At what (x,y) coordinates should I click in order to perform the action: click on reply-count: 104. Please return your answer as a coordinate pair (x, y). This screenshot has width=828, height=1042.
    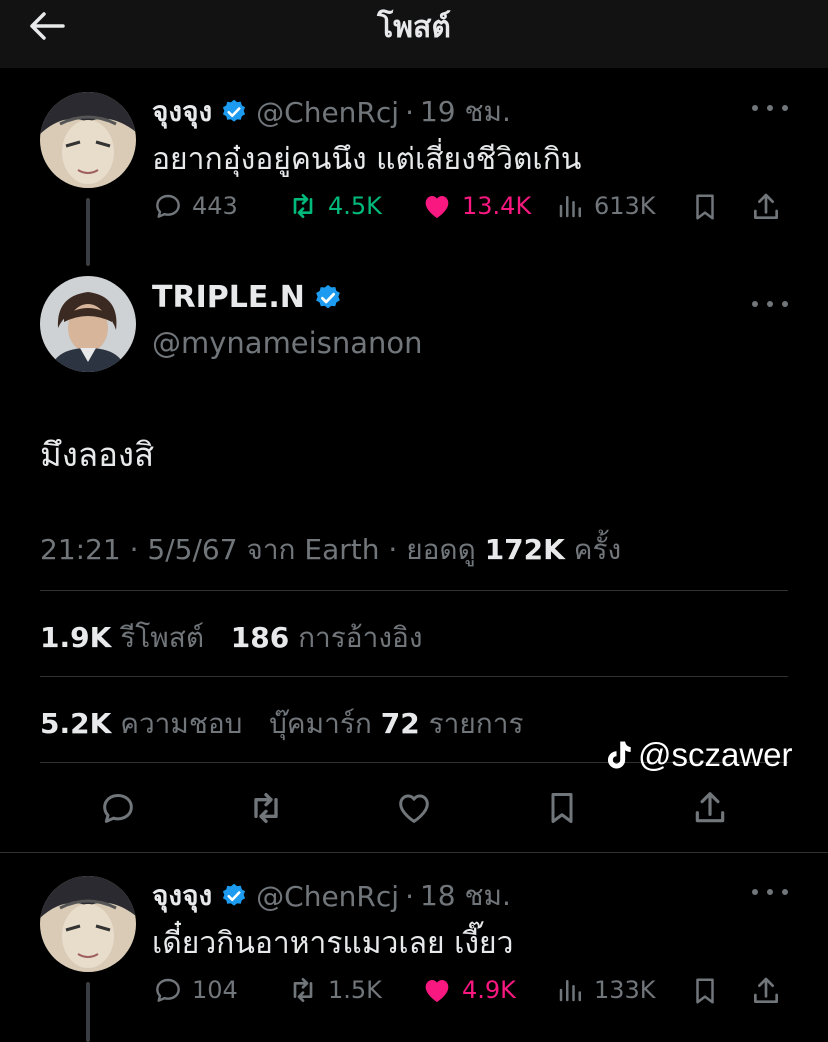
    Looking at the image, I should click on (215, 990).